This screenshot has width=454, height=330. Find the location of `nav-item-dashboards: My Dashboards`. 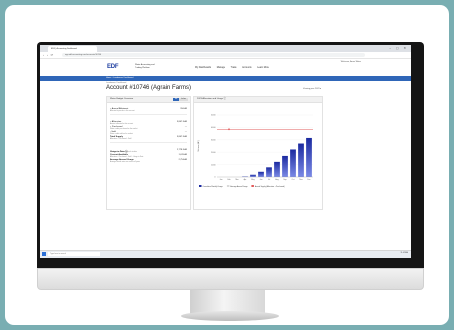

nav-item-dashboards: My Dashboards is located at coordinates (203, 68).